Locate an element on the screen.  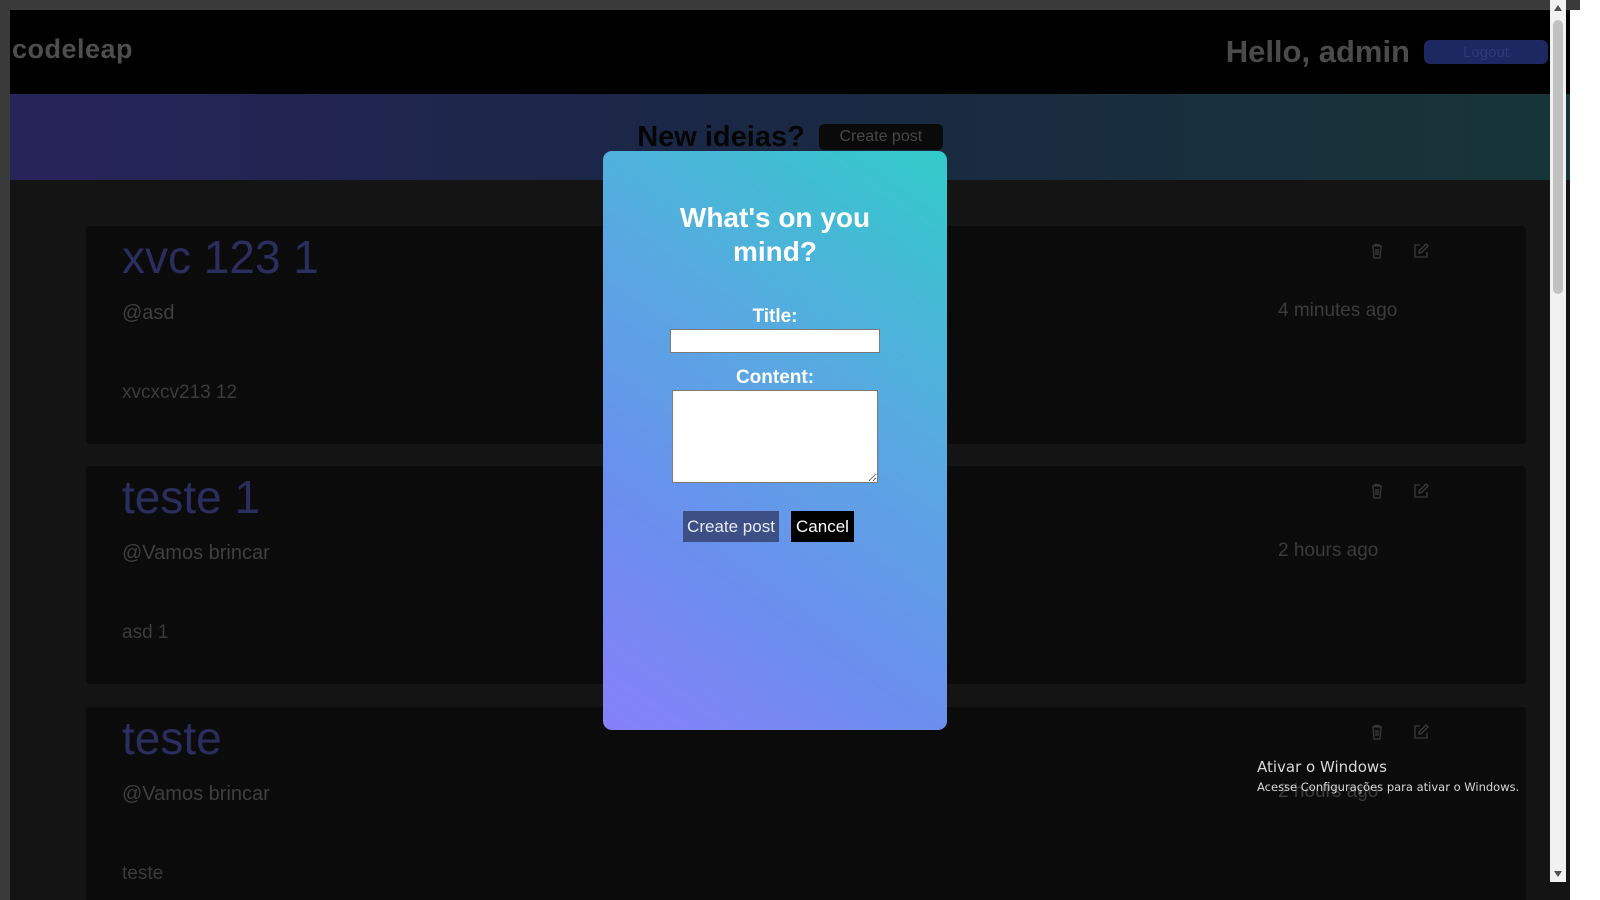
title-label: Title: is located at coordinates (775, 316).